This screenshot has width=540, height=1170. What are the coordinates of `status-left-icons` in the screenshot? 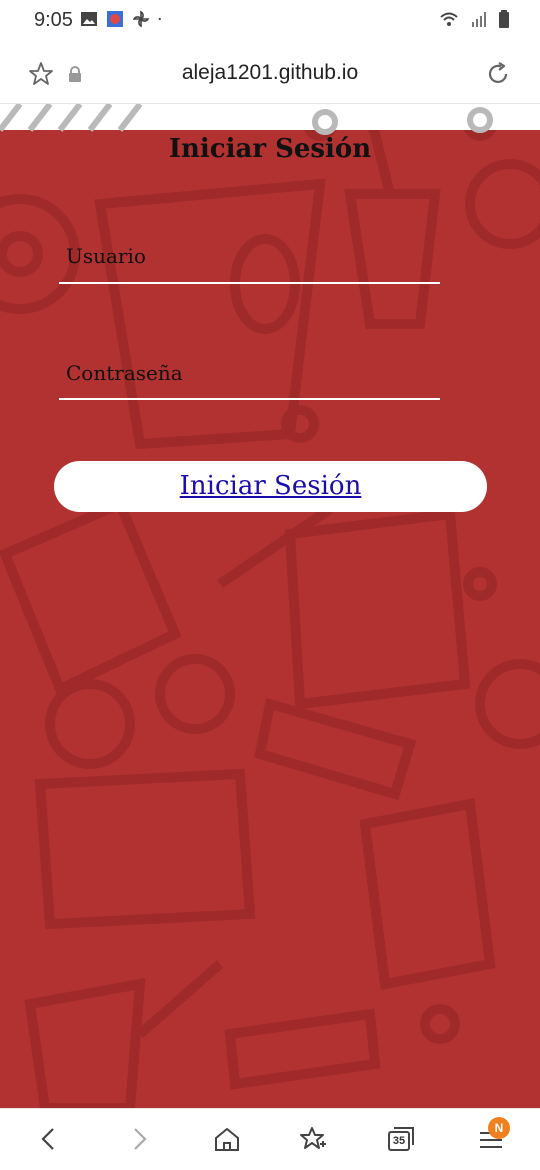 It's located at (123, 19).